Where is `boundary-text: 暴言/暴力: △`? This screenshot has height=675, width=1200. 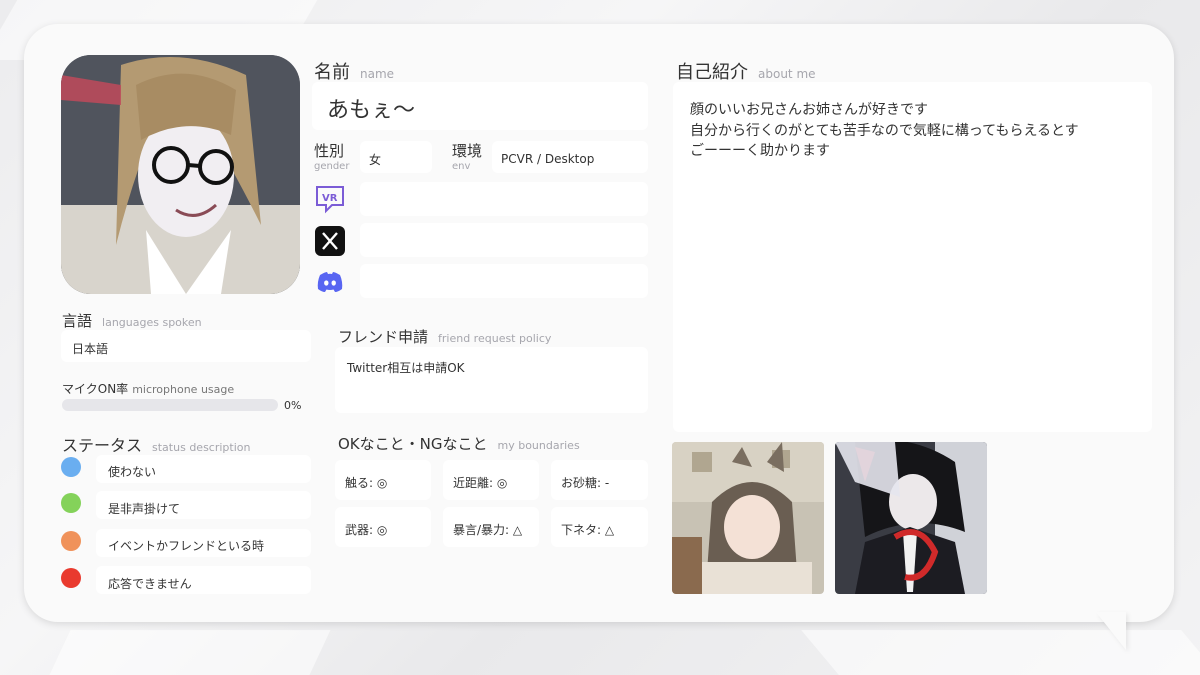
boundary-text: 暴言/暴力: △ is located at coordinates (488, 530).